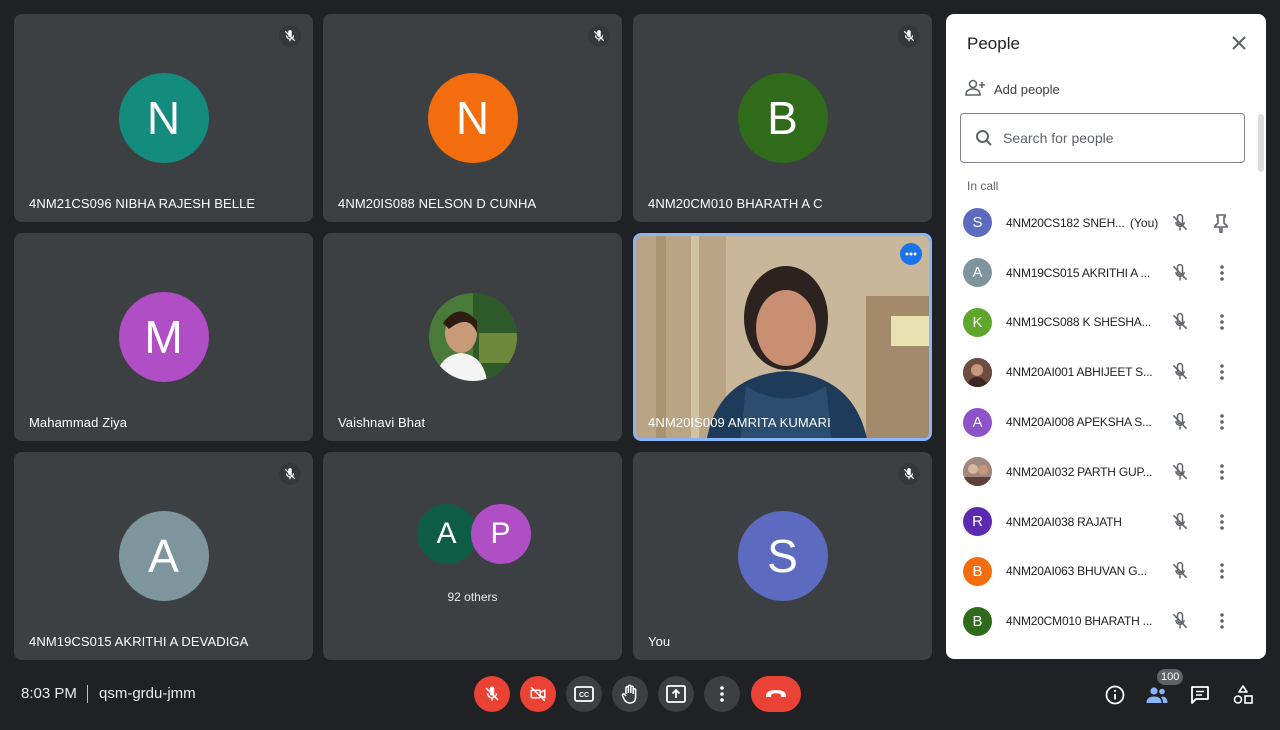  Describe the element at coordinates (983, 186) in the screenshot. I see `in-call-heading: In call` at that location.